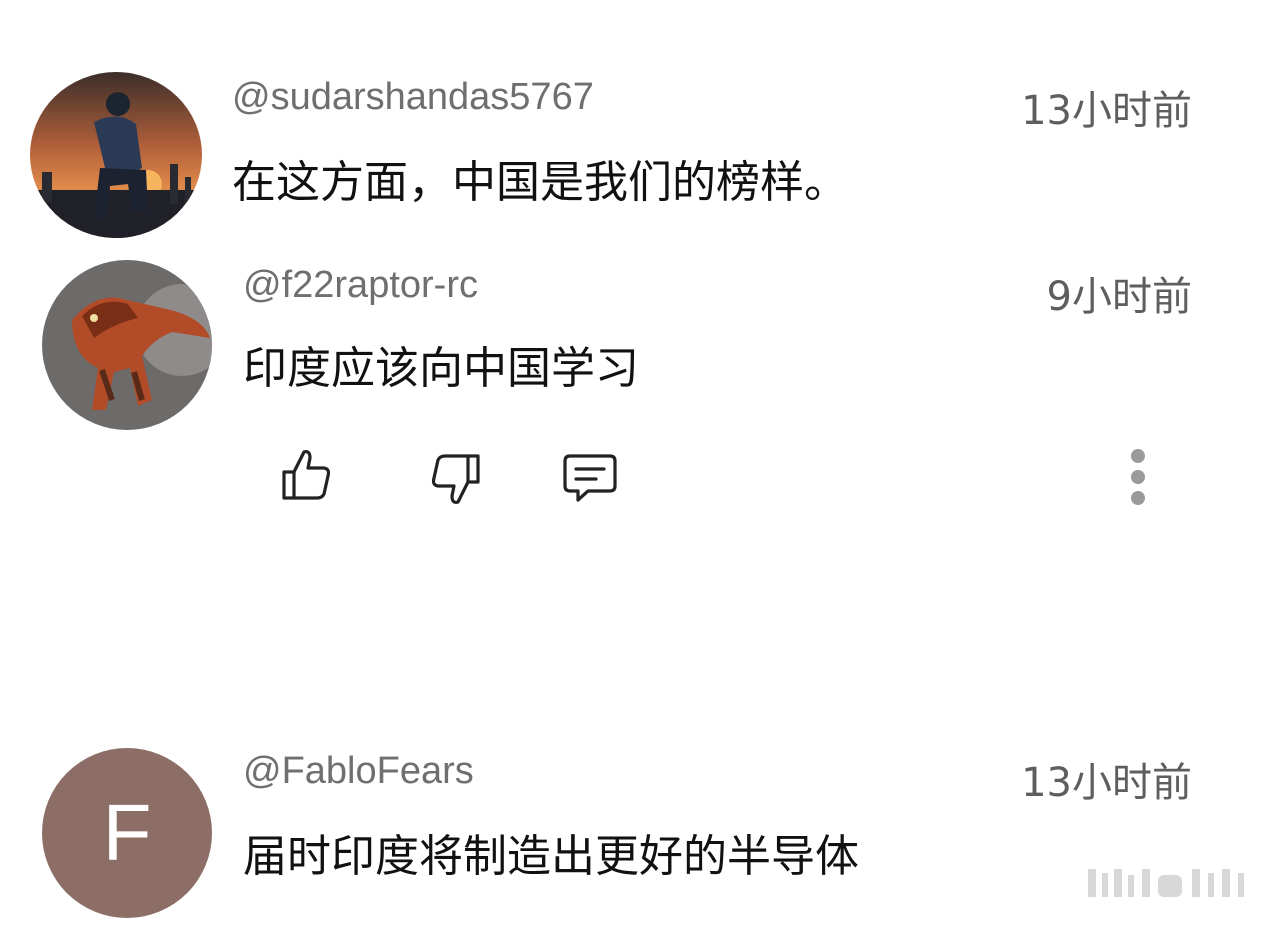  Describe the element at coordinates (1166, 883) in the screenshot. I see `watermark-logo` at that location.